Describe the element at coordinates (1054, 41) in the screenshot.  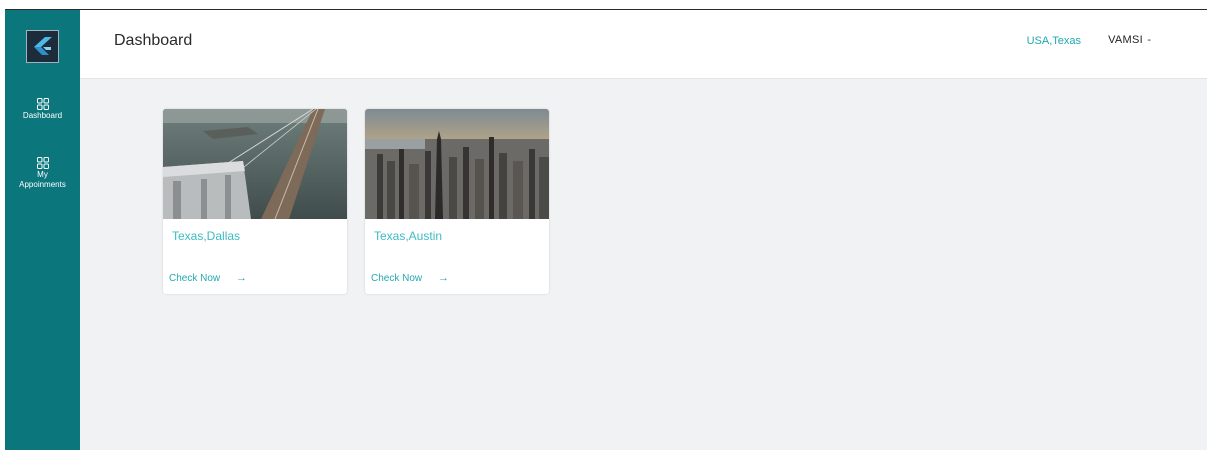
I see `location-link: USA,Texas` at that location.